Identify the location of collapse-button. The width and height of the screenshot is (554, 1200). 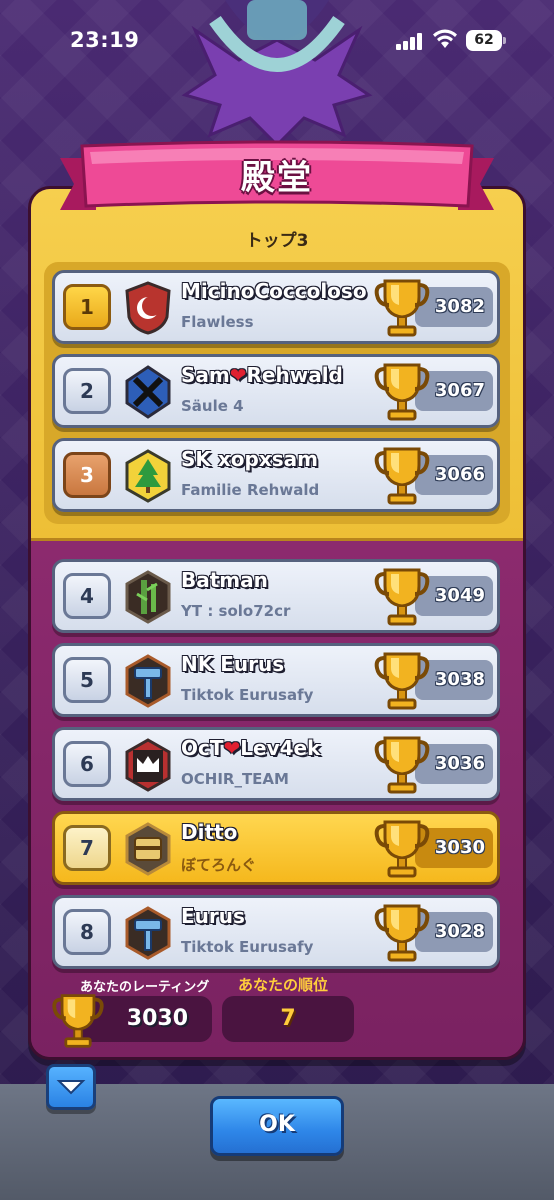
(71, 1087).